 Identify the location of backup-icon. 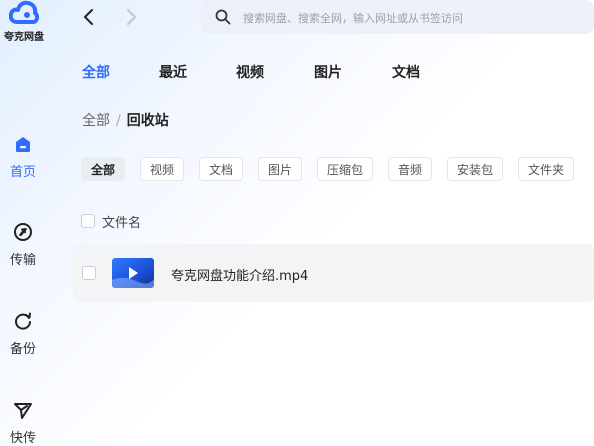
(23, 321).